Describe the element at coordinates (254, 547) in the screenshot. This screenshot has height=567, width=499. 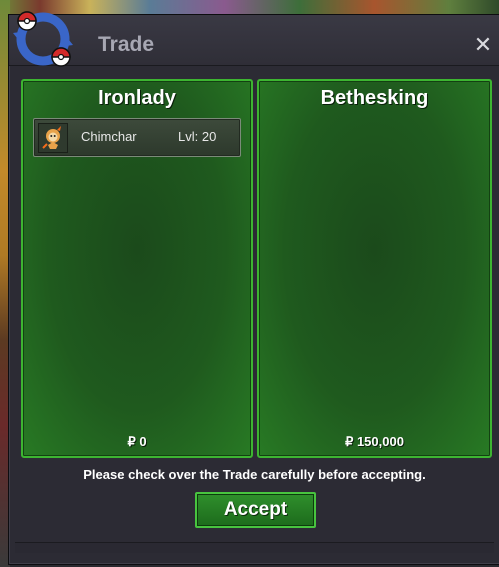
I see `window-footer` at that location.